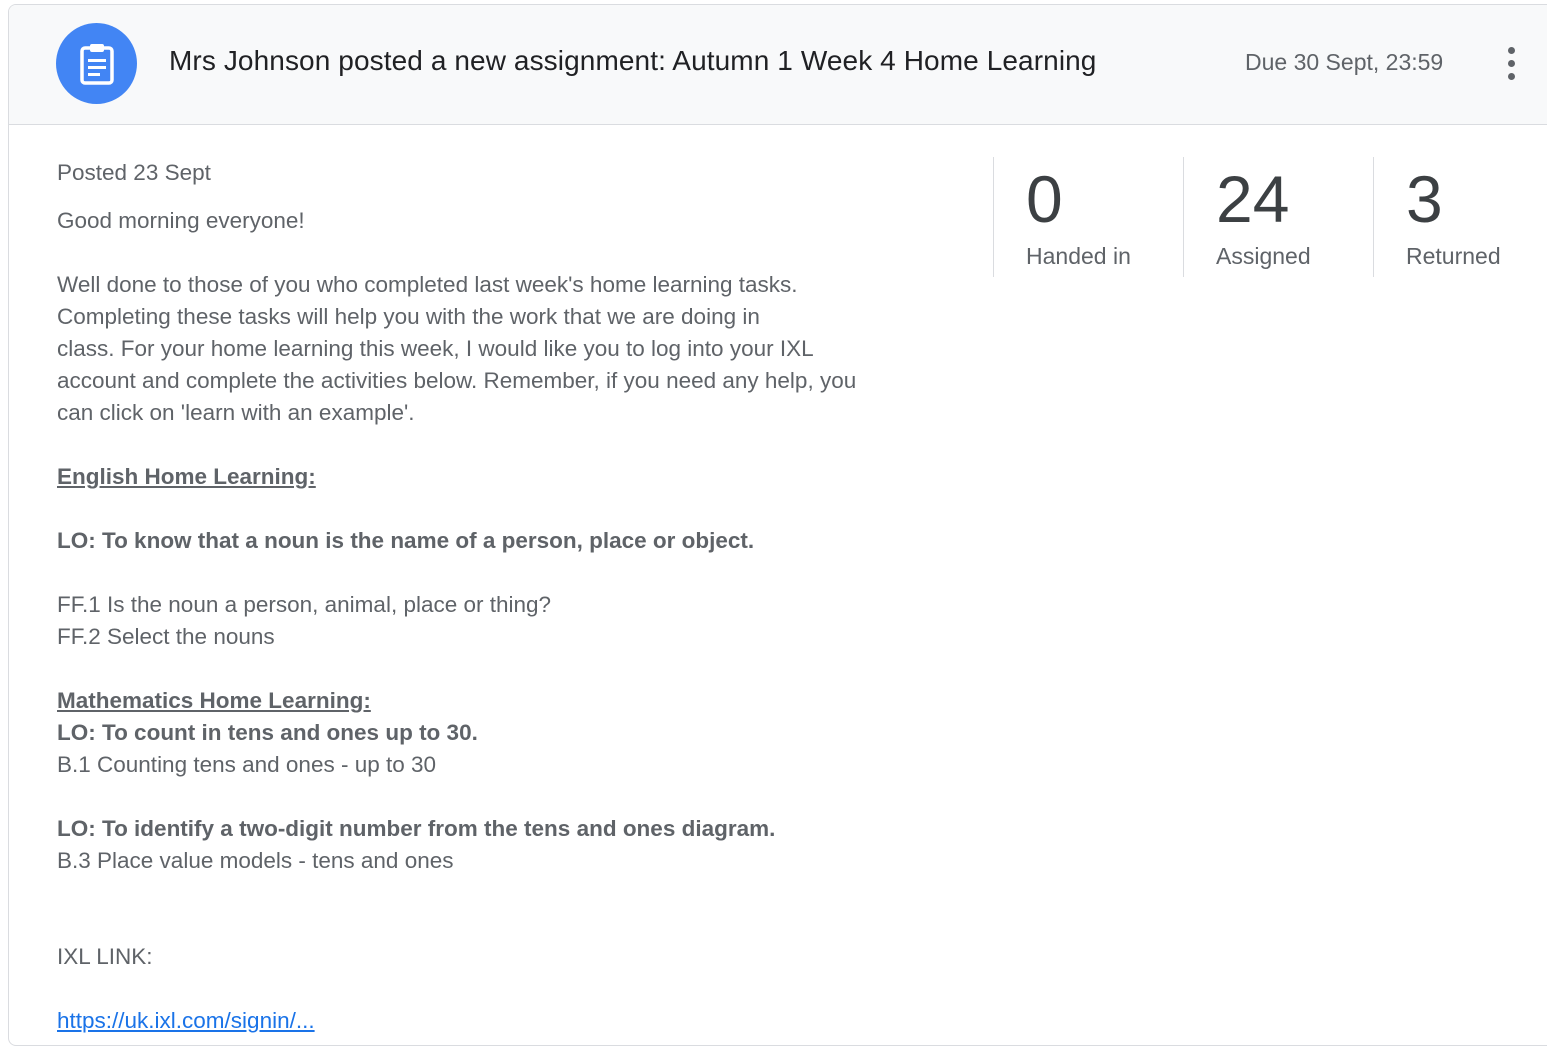 This screenshot has width=1547, height=1046. I want to click on assignment-stats: 0 Handed in 24 Assigned 3 Returned, so click(1270, 217).